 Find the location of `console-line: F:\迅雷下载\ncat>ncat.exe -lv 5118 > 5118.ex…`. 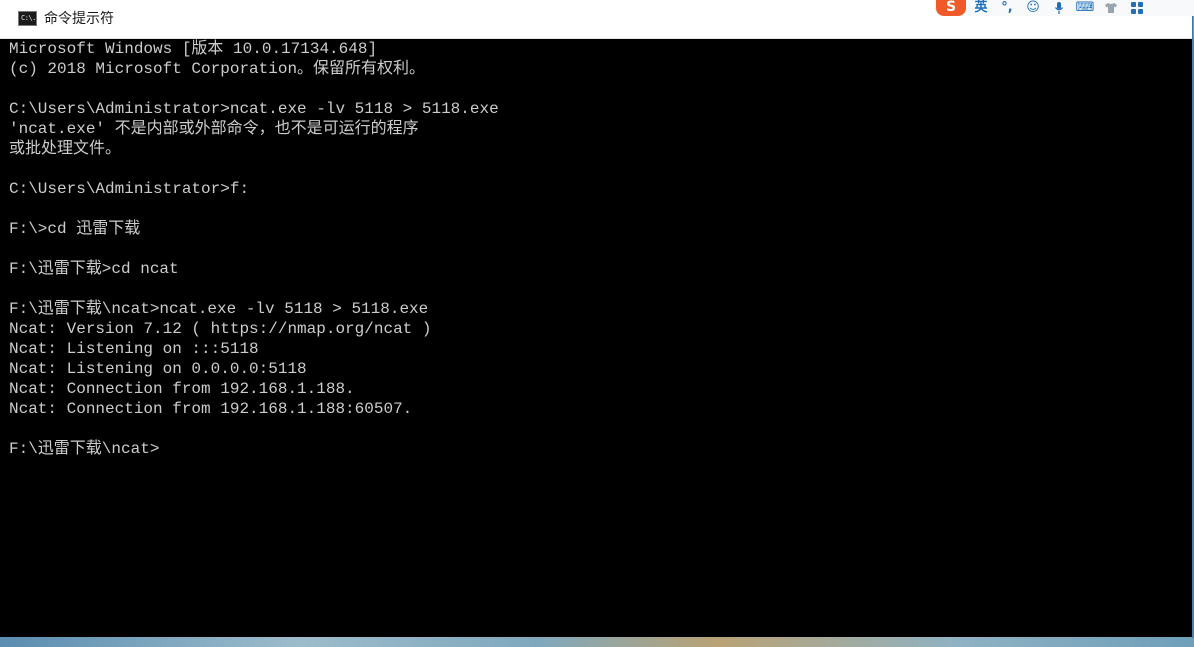

console-line: F:\迅雷下载\ncat>ncat.exe -lv 5118 > 5118.ex… is located at coordinates (219, 309).